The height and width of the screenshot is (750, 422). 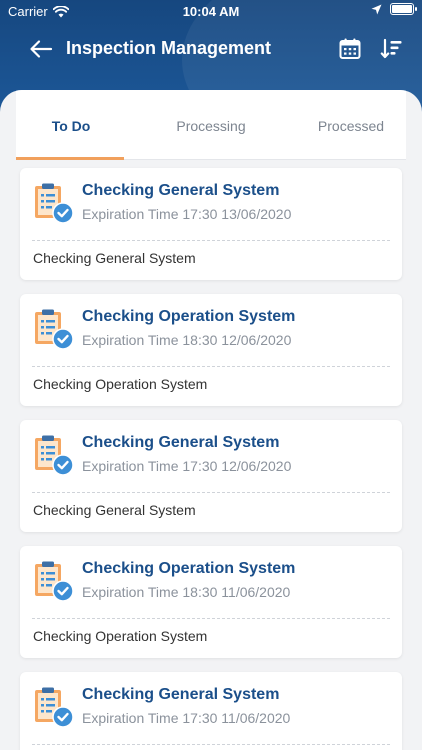 What do you see at coordinates (187, 466) in the screenshot?
I see `task-expiration: Expiration Time 17:30 12/06/2020` at bounding box center [187, 466].